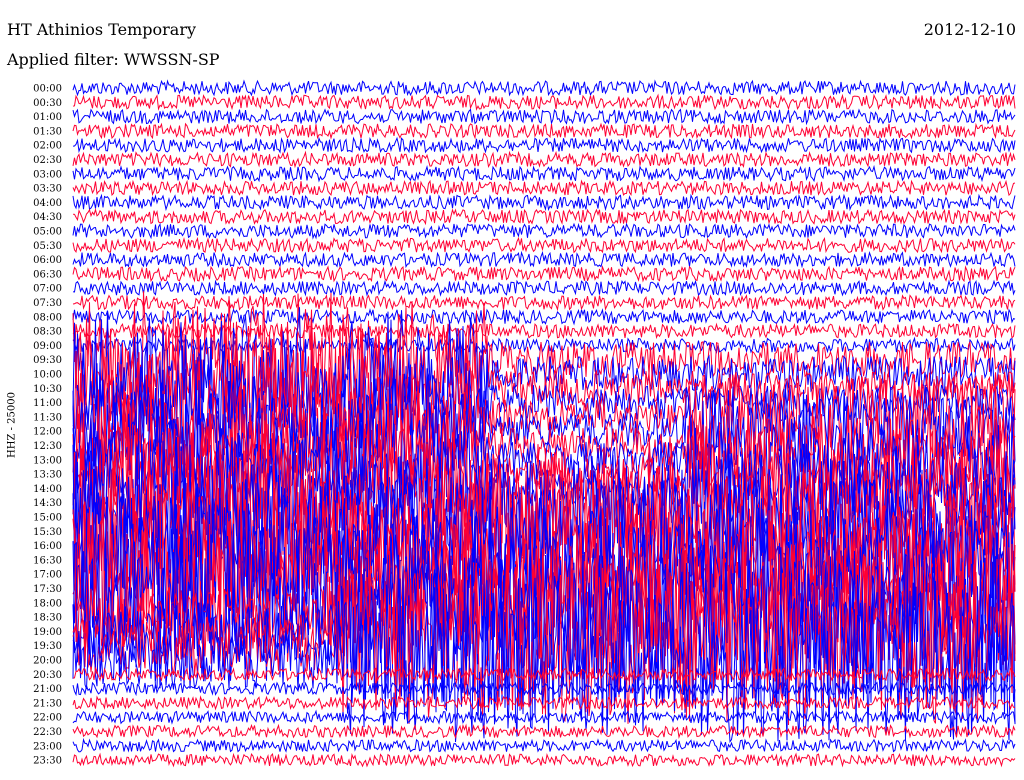 The width and height of the screenshot is (1024, 780). Describe the element at coordinates (47, 417) in the screenshot. I see `time-tick-label: 11:30` at that location.